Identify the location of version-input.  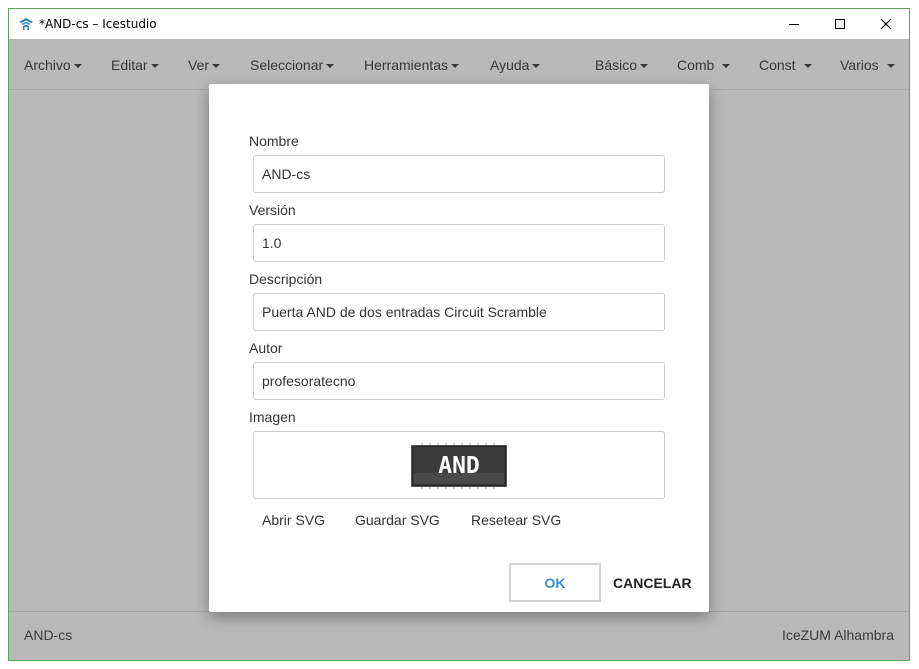
(459, 243).